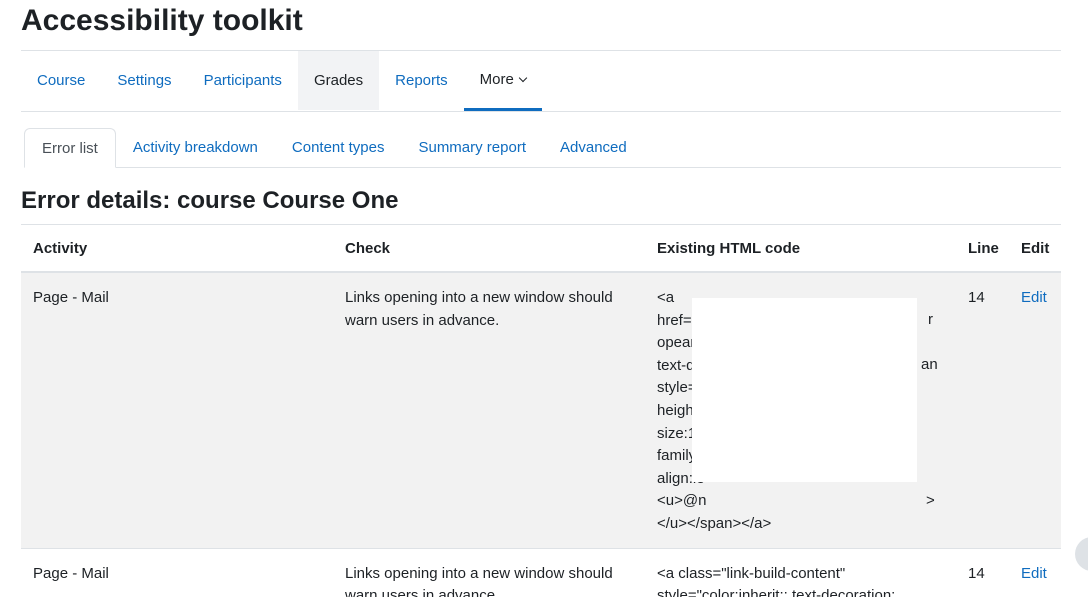  Describe the element at coordinates (523, 77) in the screenshot. I see `chevron-down-icon` at that location.